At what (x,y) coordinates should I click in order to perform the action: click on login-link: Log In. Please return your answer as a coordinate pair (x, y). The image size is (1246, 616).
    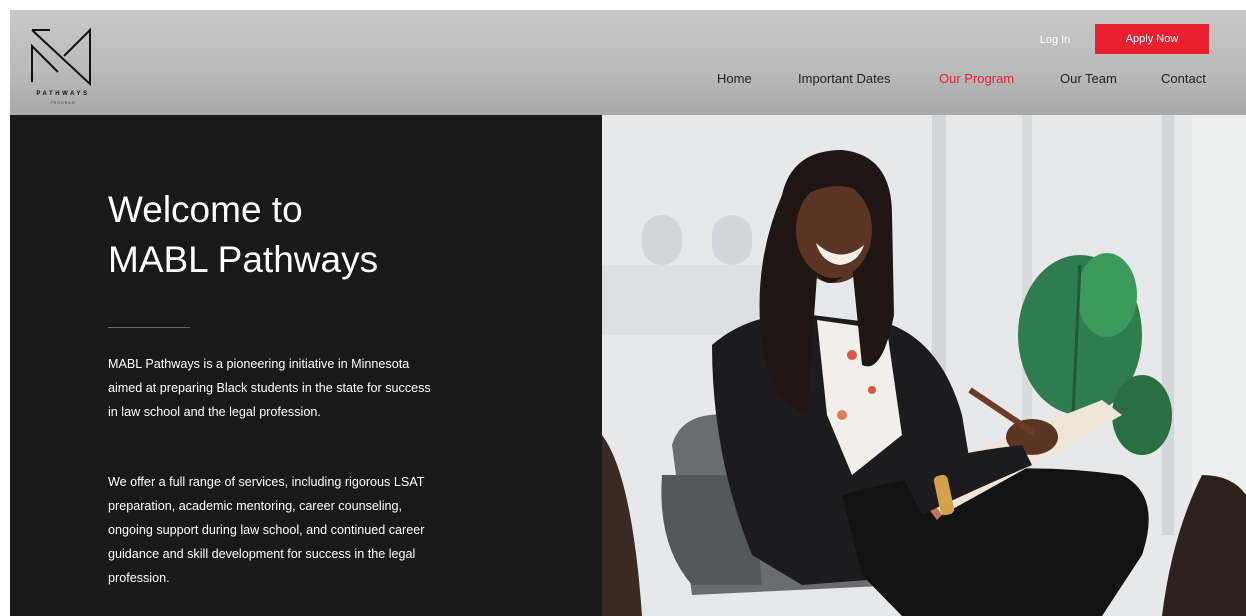
    Looking at the image, I should click on (1055, 40).